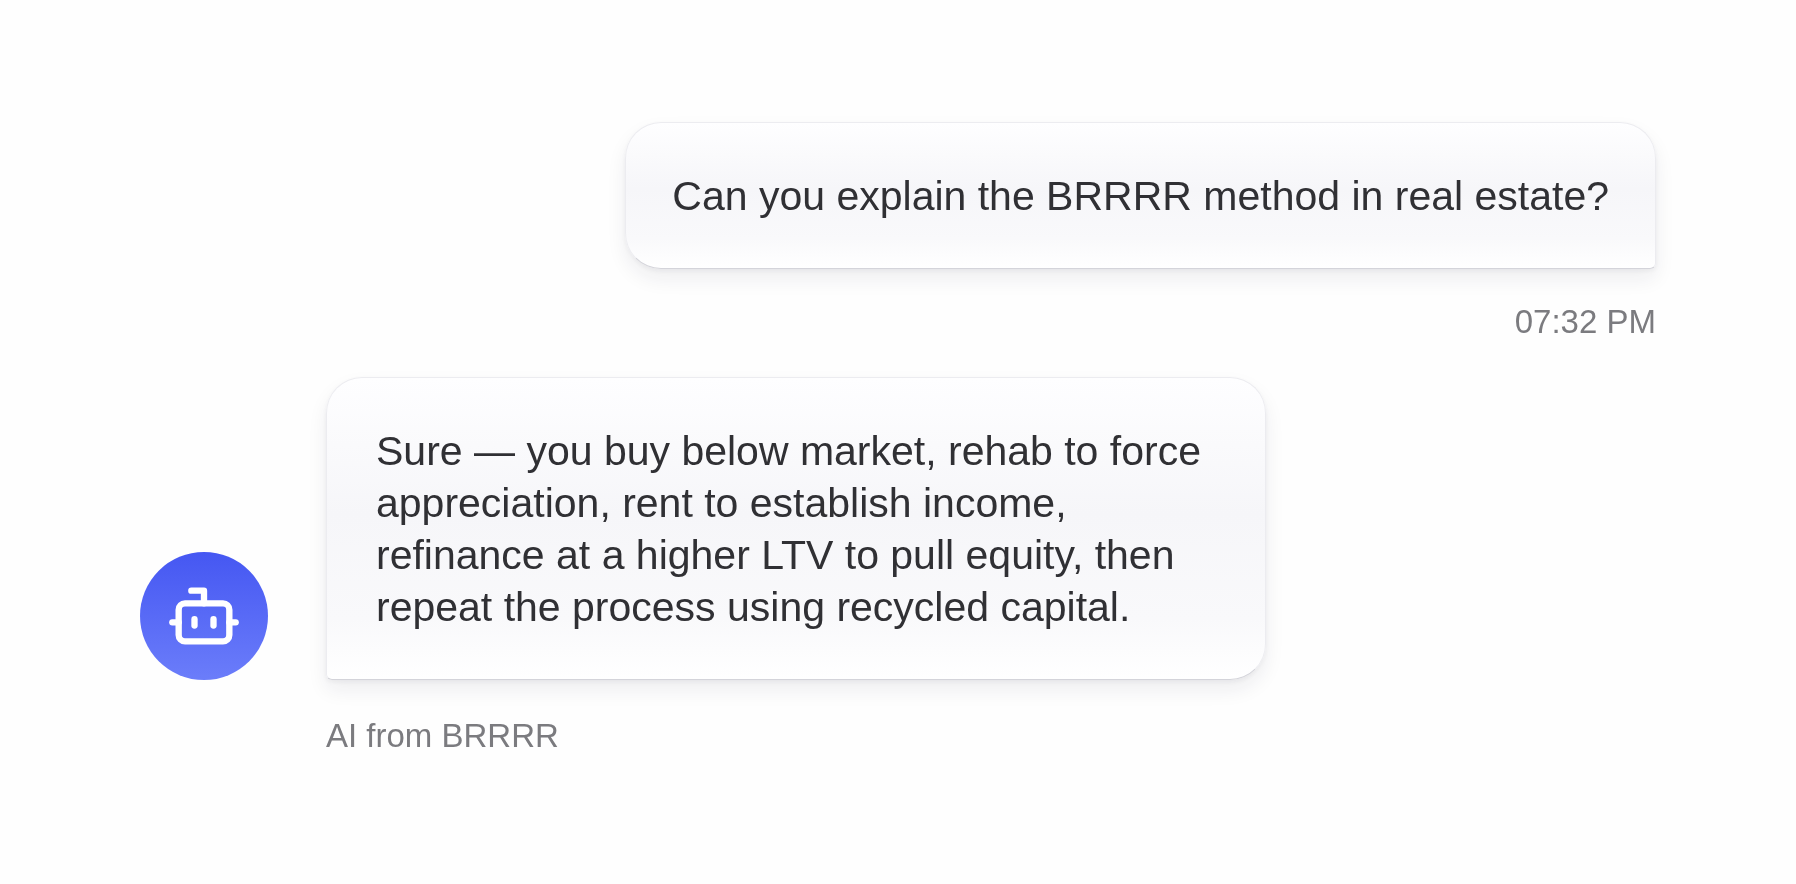 The height and width of the screenshot is (884, 1796). I want to click on robot-icon, so click(204, 616).